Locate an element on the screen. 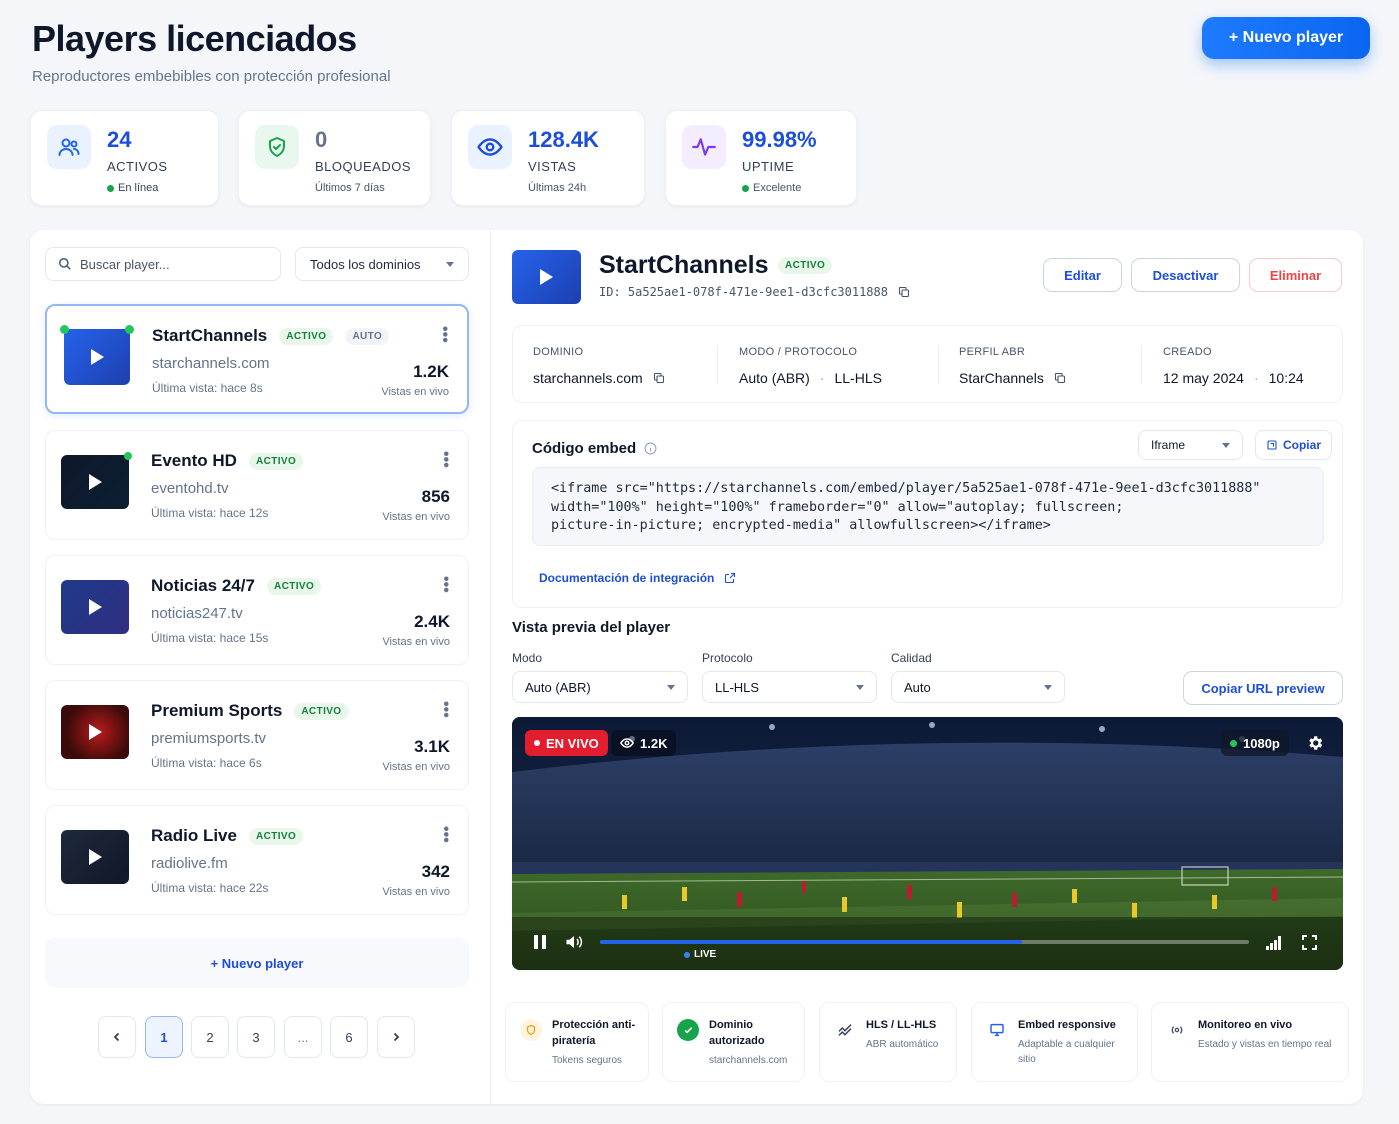  fullscreen-icon is located at coordinates (1309, 945).